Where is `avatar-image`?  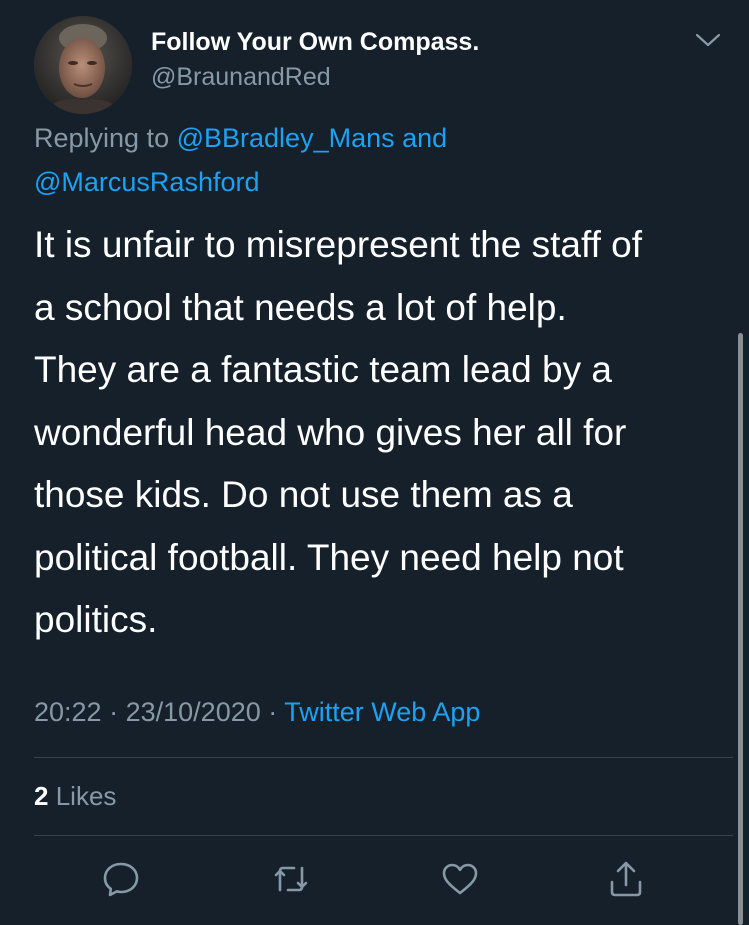 avatar-image is located at coordinates (83, 65).